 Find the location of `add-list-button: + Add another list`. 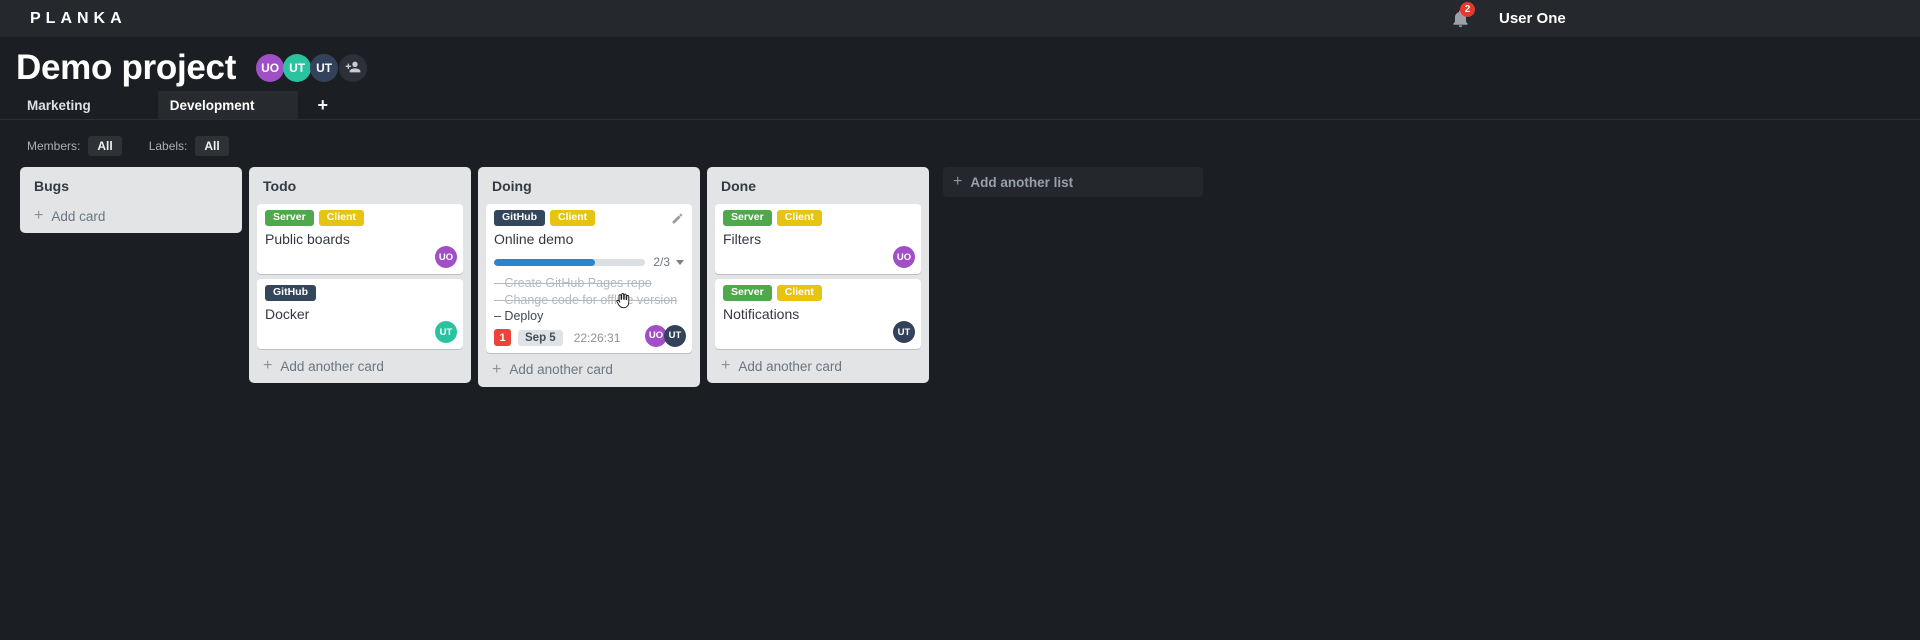

add-list-button: + Add another list is located at coordinates (1073, 182).